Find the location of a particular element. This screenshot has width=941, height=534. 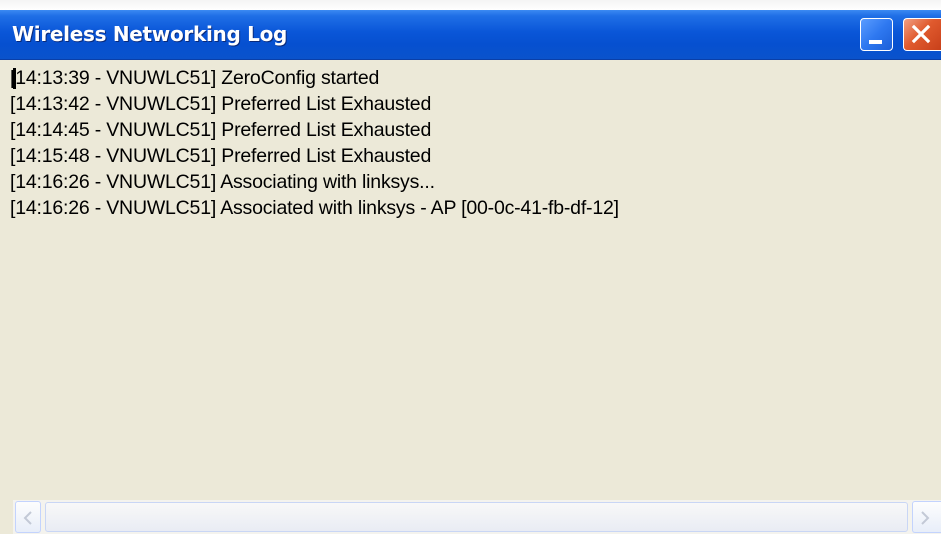

scroll-left-icon is located at coordinates (27, 518).